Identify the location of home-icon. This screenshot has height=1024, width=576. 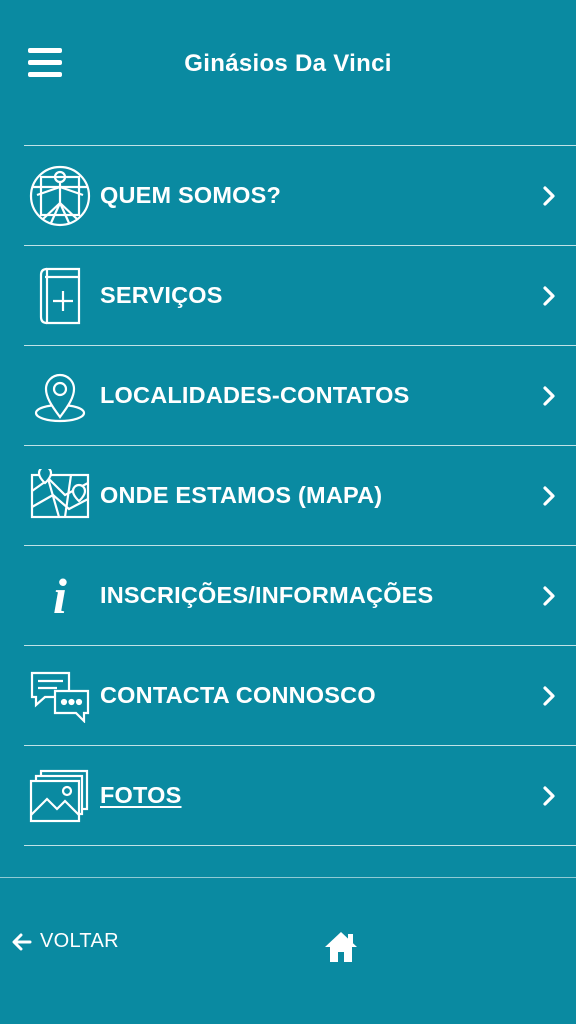
(341, 947).